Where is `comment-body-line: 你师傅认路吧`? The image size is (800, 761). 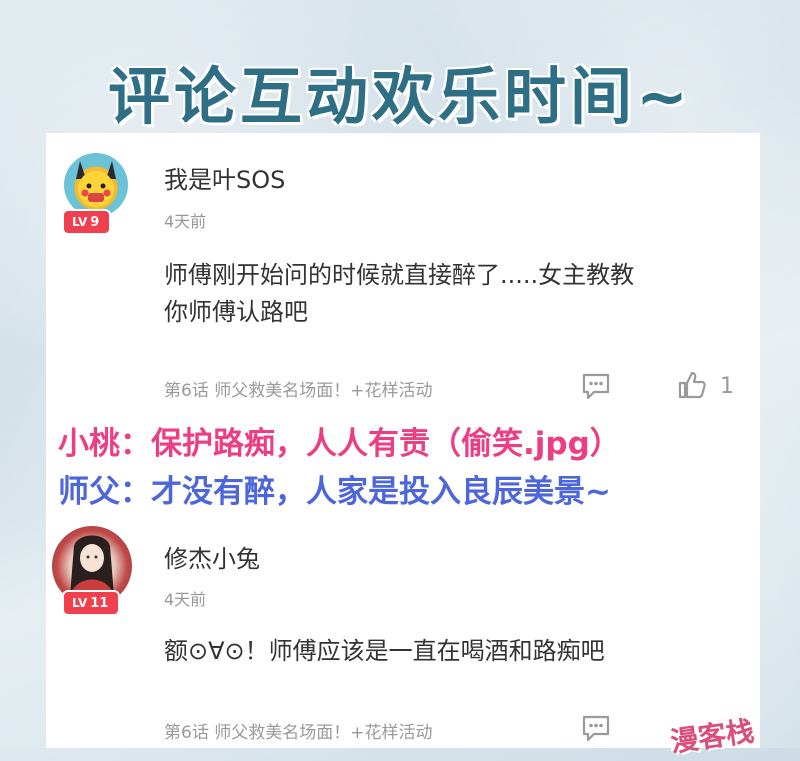
comment-body-line: 你师傅认路吧 is located at coordinates (236, 312).